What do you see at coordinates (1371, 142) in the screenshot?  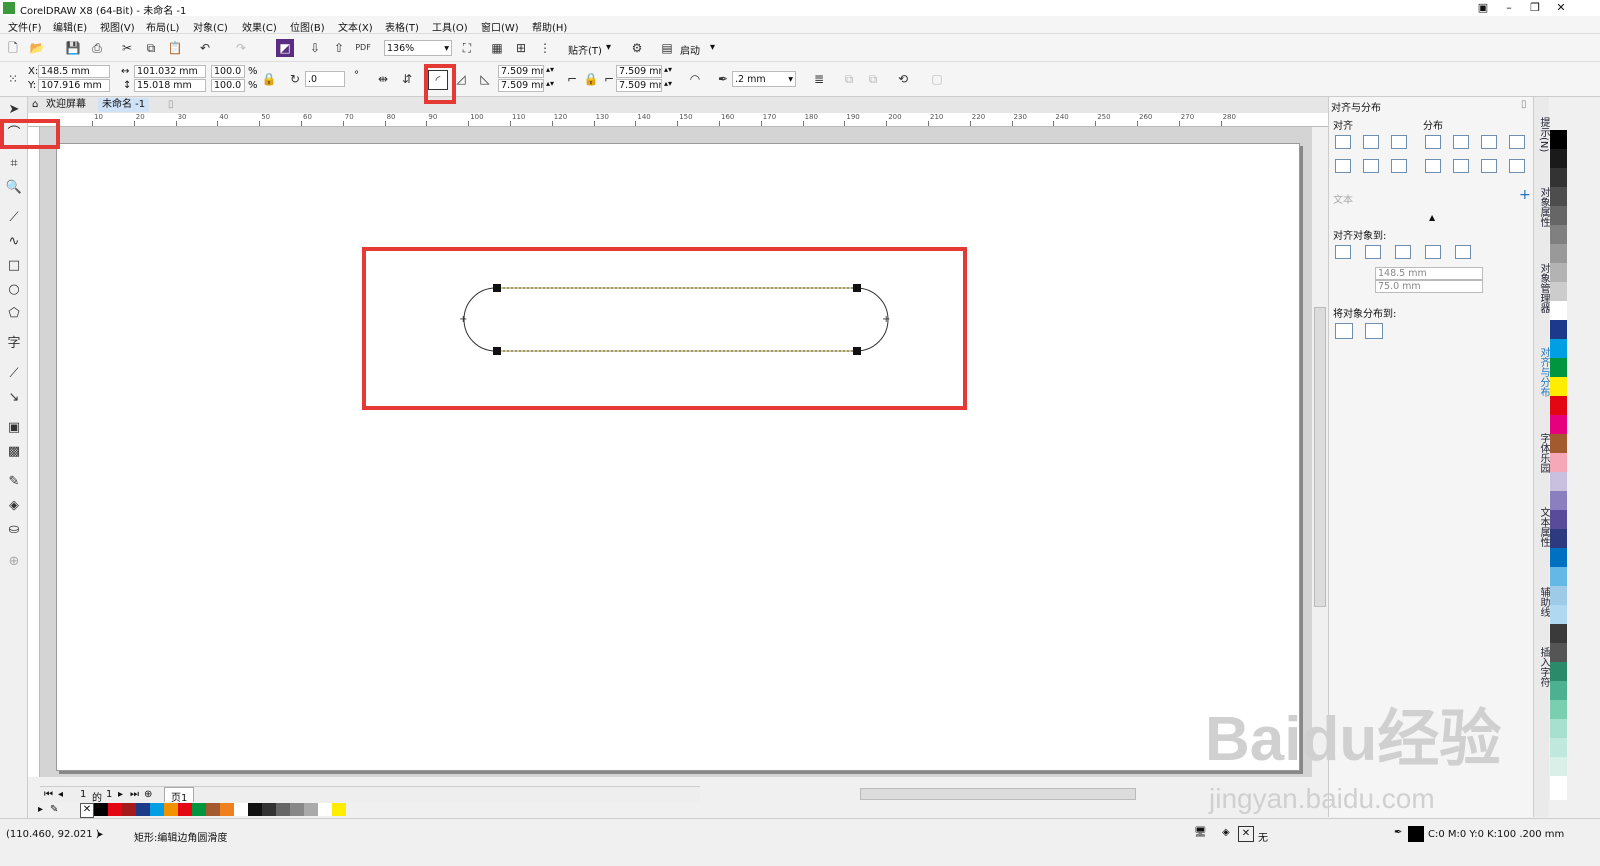 I see `align-center-horizontal-icon` at bounding box center [1371, 142].